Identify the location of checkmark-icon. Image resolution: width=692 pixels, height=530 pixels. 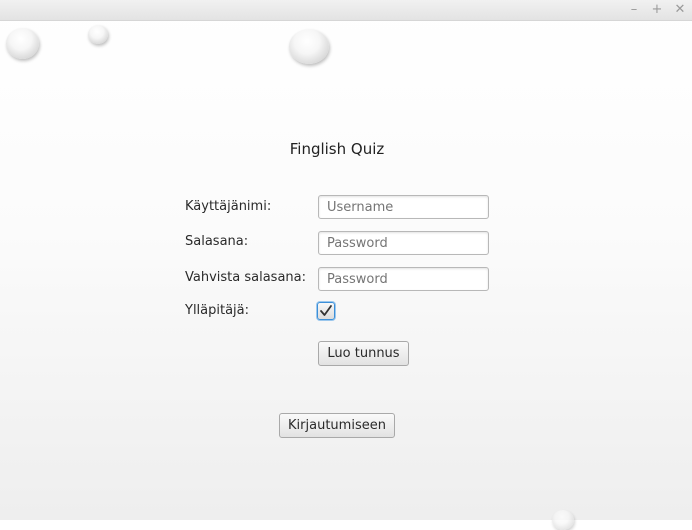
(326, 310).